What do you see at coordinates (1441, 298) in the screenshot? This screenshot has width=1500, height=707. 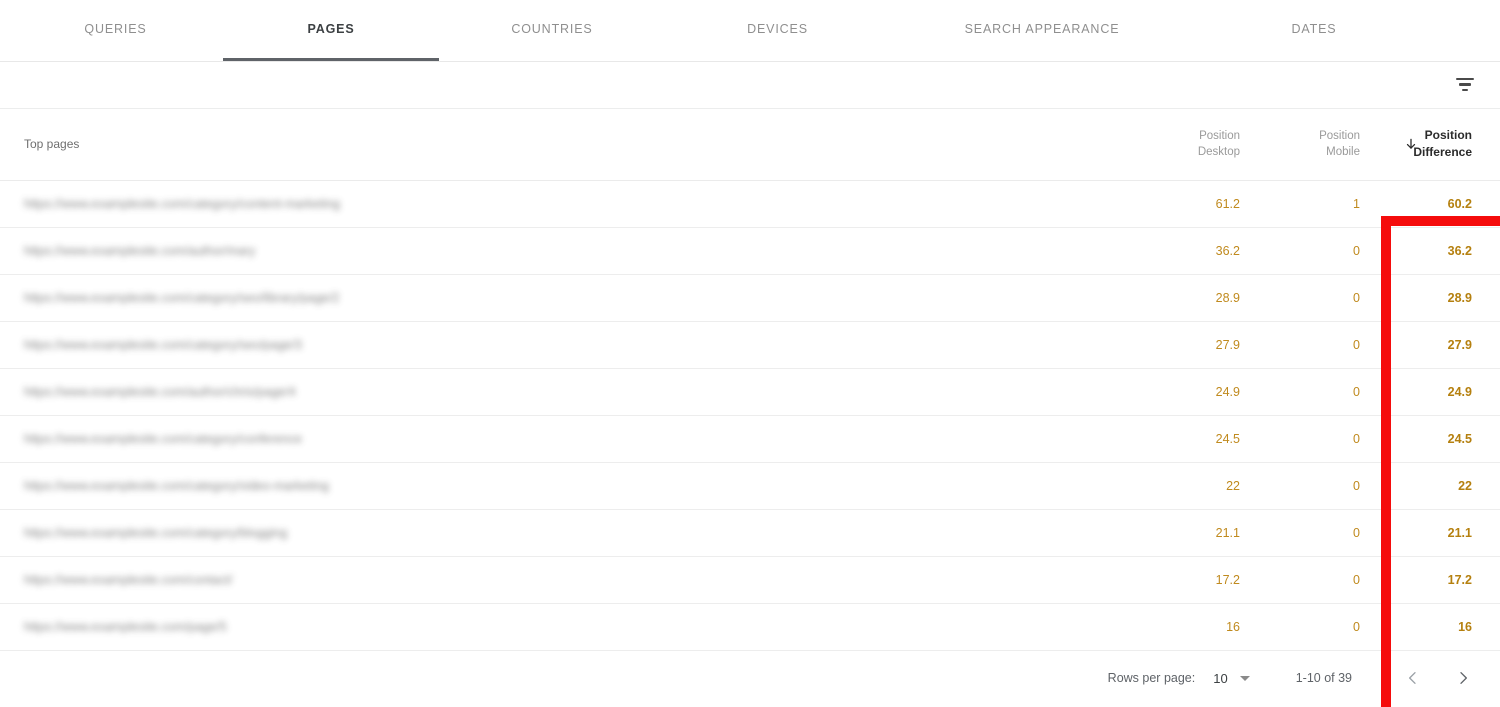 I see `cell-position-difference: 28.9` at bounding box center [1441, 298].